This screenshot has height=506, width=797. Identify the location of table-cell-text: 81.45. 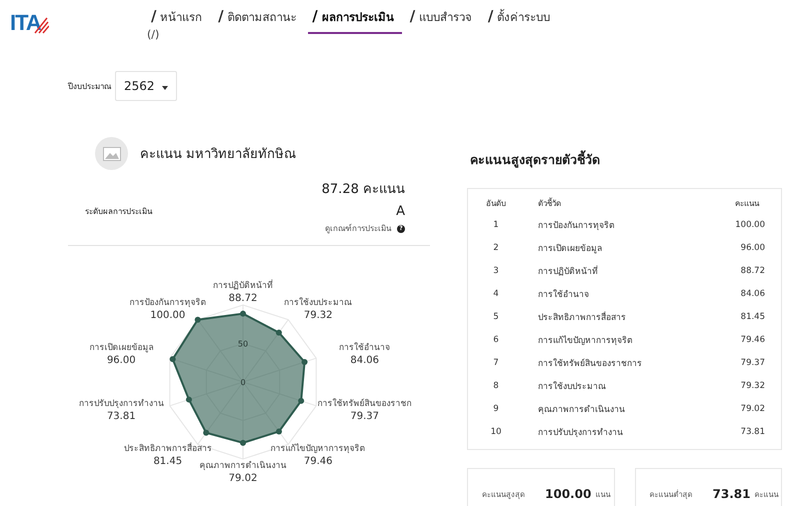
(753, 317).